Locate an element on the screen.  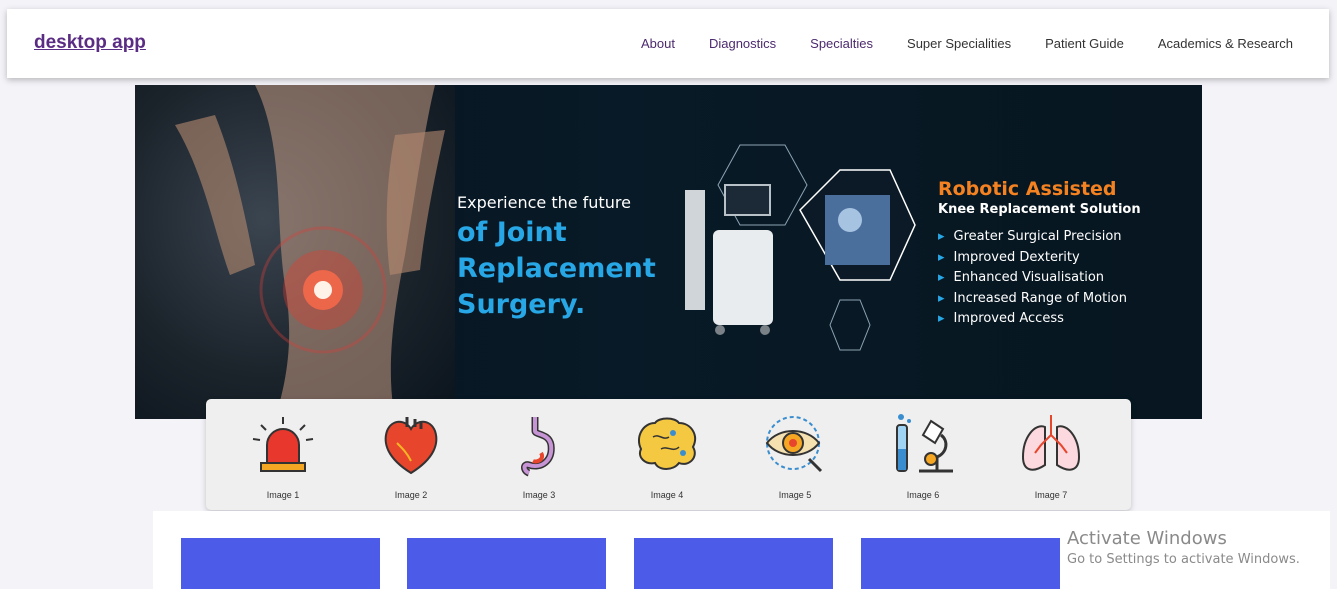
icon-item-1: Image 1 is located at coordinates (283, 456).